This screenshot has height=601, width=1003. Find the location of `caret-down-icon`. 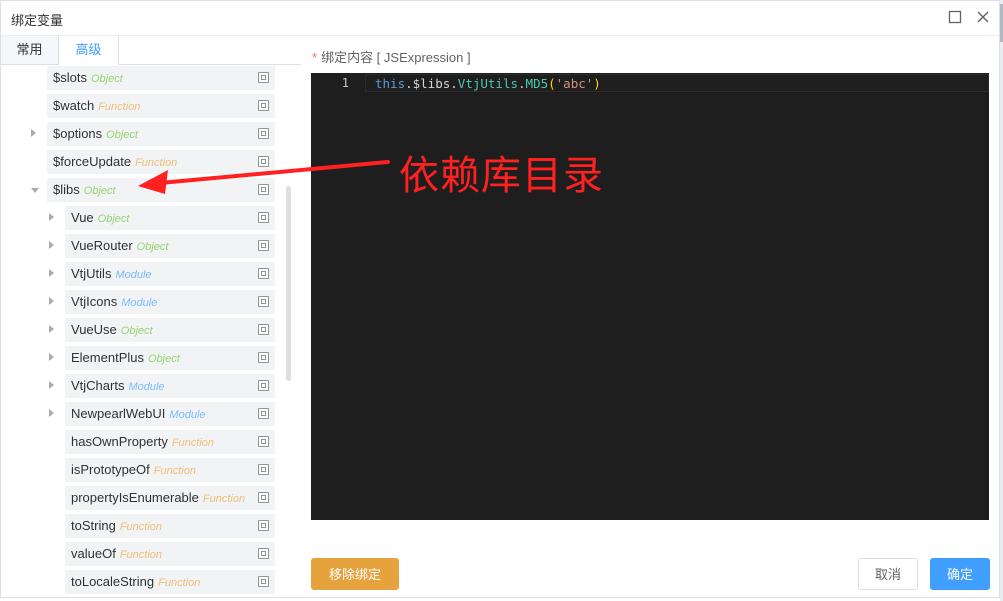

caret-down-icon is located at coordinates (35, 190).